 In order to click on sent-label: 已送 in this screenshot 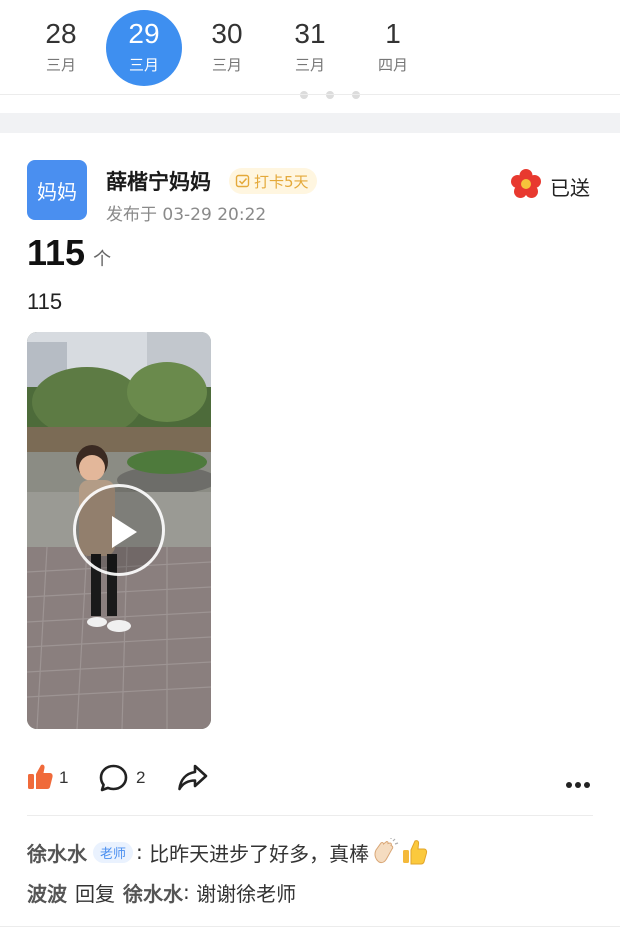, I will do `click(570, 188)`.